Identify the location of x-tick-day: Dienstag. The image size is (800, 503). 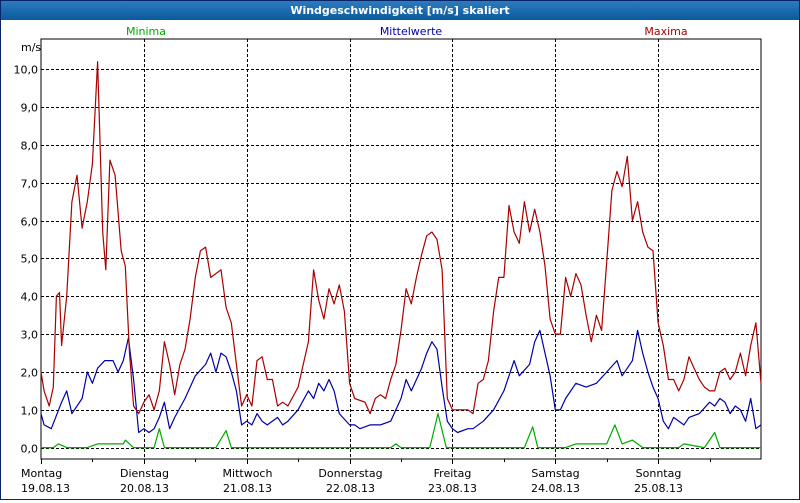
(144, 473).